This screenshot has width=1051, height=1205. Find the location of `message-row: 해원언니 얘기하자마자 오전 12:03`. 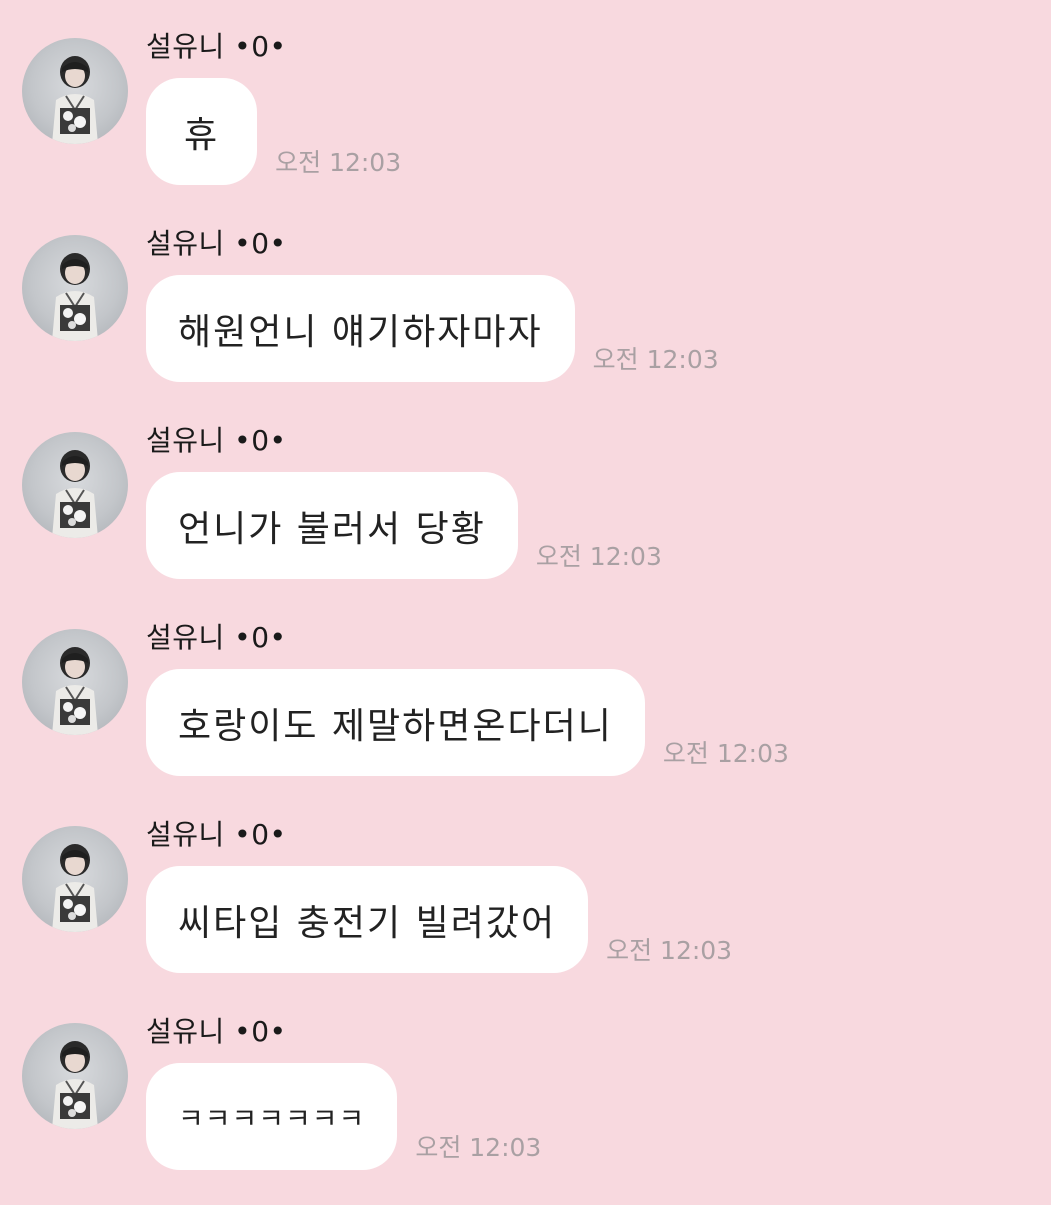

message-row: 해원언니 얘기하자마자 오전 12:03 is located at coordinates (432, 328).